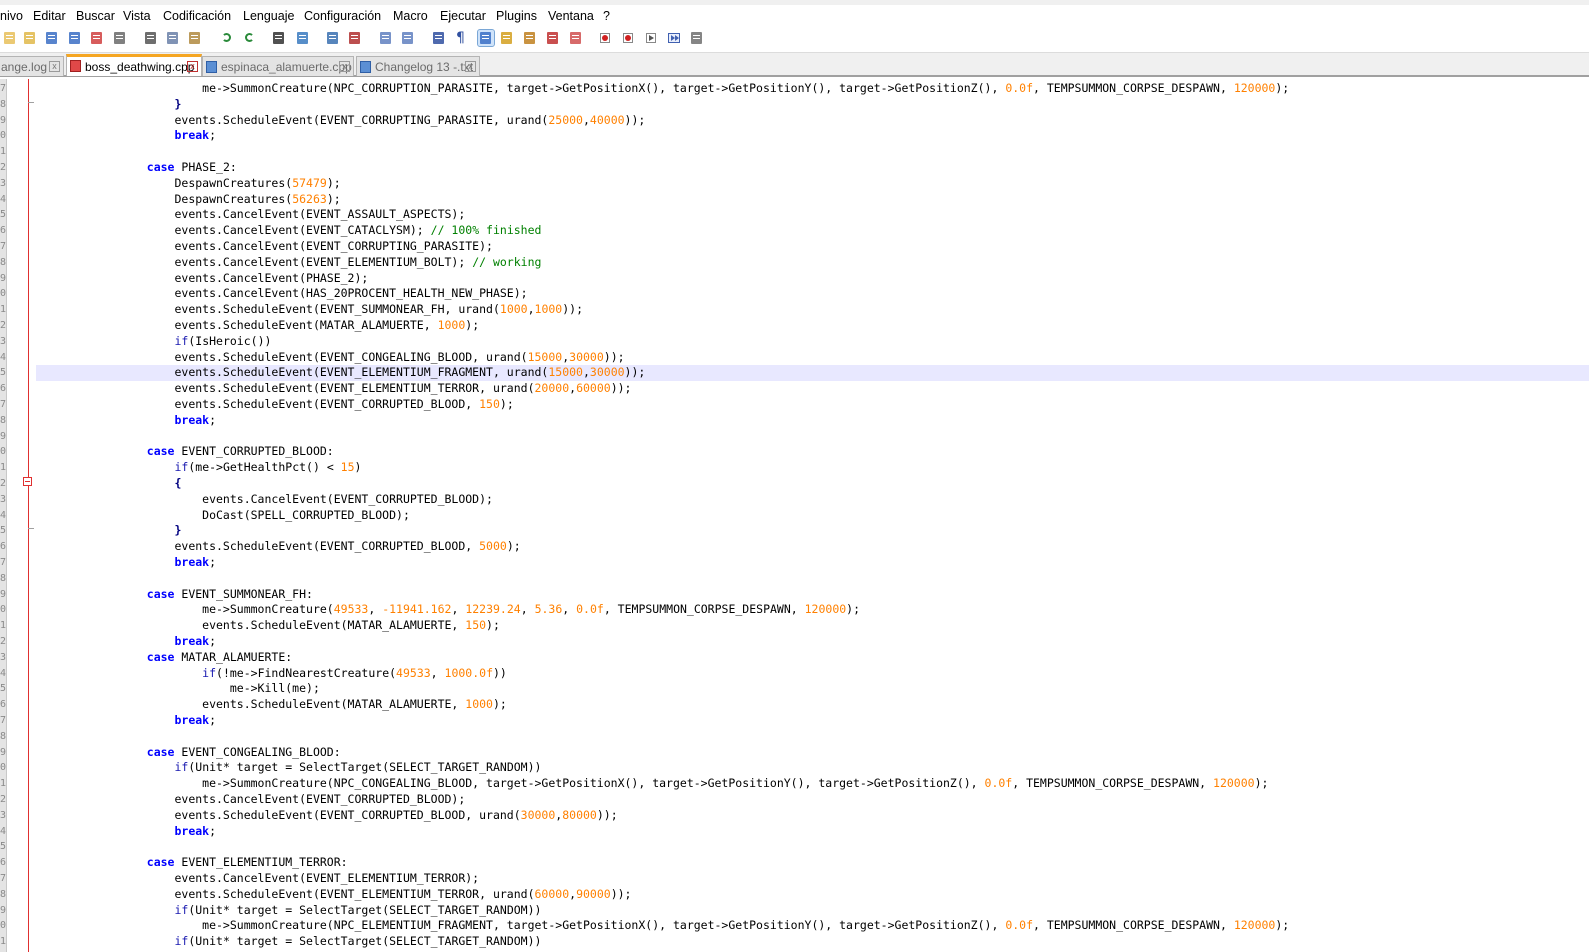  I want to click on doc-map-icon, so click(530, 38).